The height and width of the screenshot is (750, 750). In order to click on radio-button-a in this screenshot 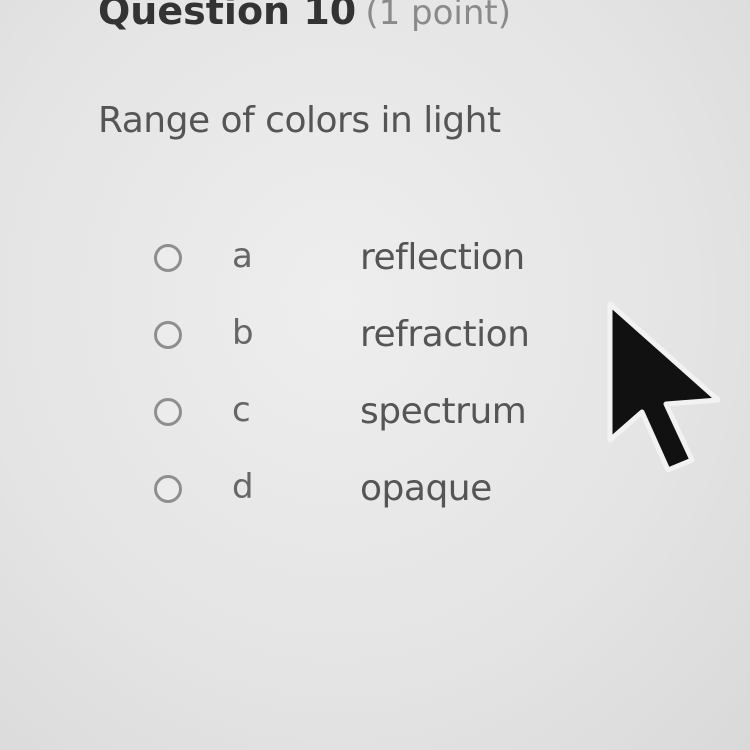, I will do `click(168, 258)`.